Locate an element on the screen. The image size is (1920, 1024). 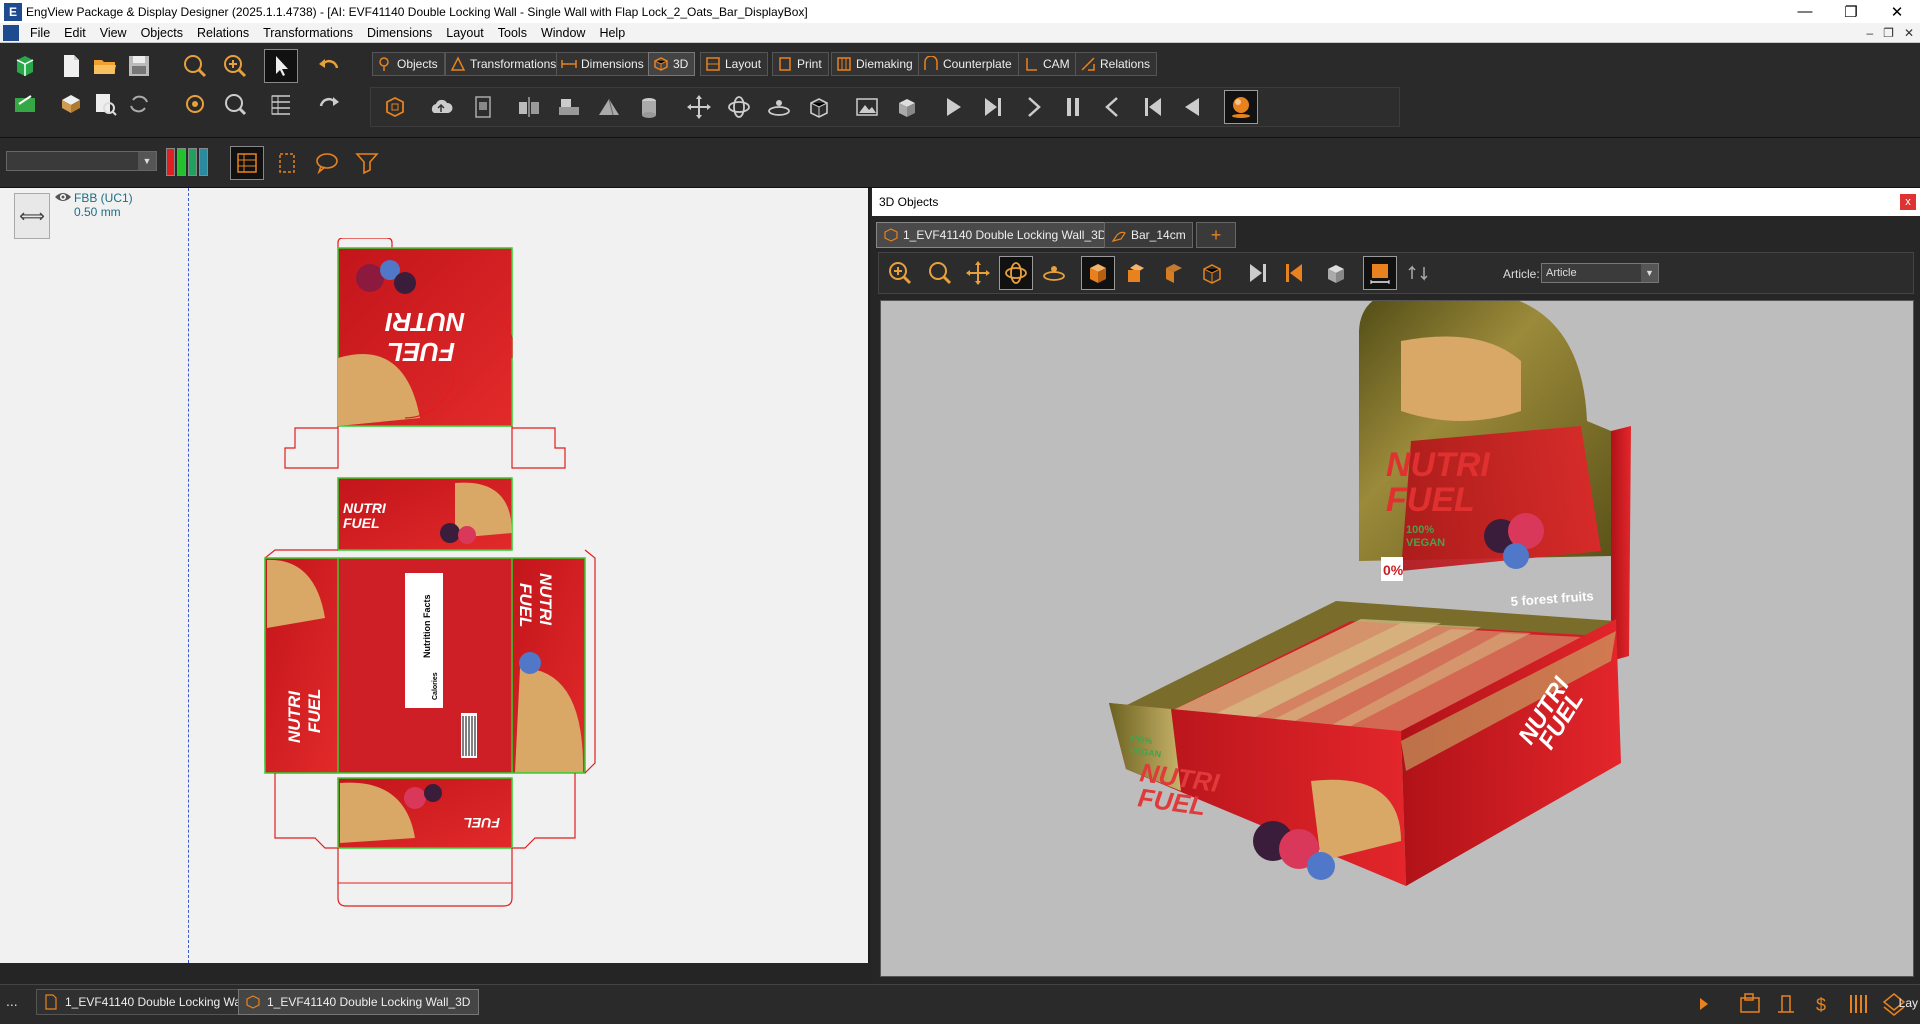
menu-view: View is located at coordinates (113, 33).